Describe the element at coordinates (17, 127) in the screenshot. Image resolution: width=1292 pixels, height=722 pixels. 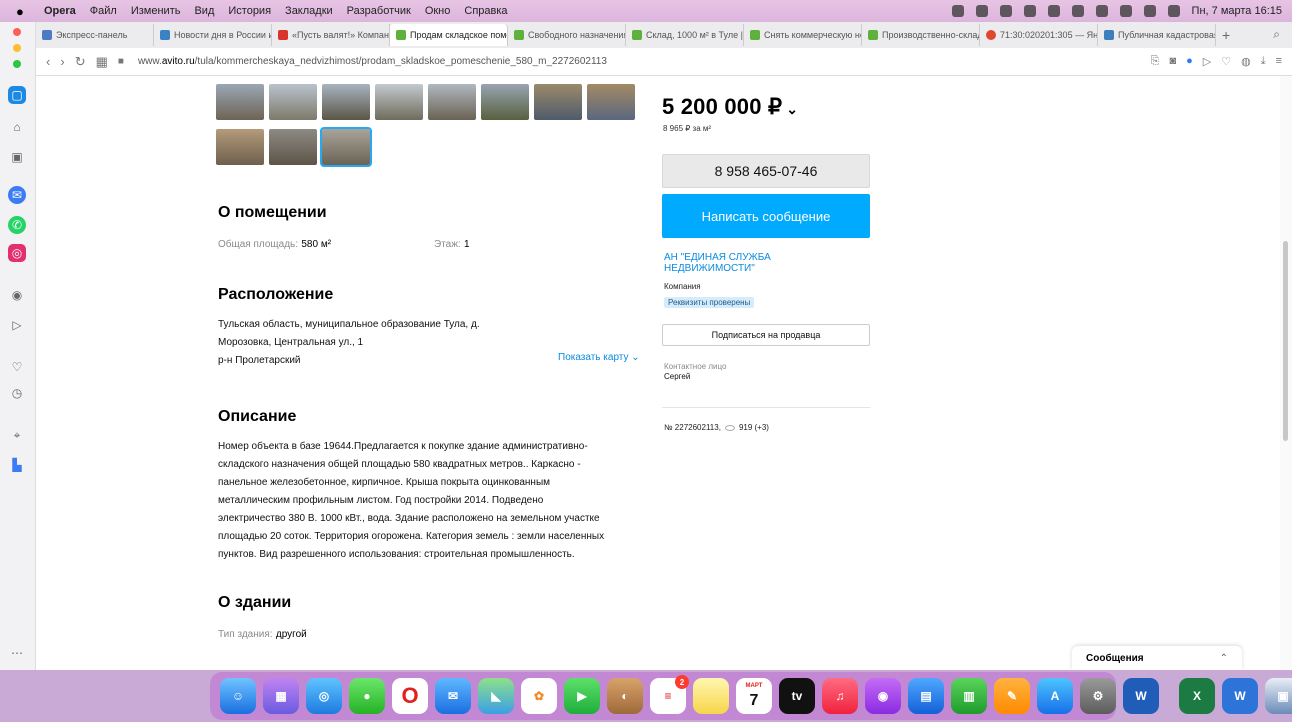
I see `home-icon: ⌂` at that location.